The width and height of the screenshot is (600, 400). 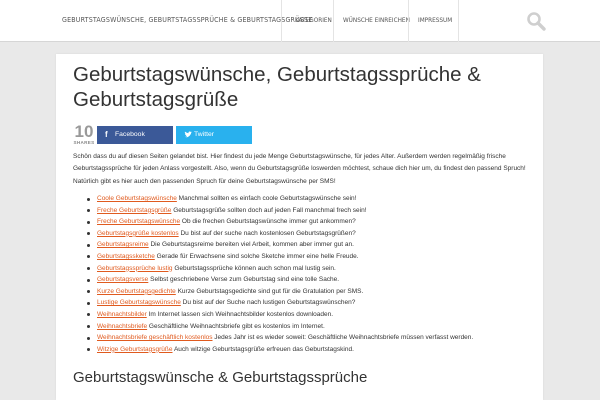 What do you see at coordinates (220, 377) in the screenshot?
I see `section-heading: Geburtstagswünsche & Geburtstagssprüche` at bounding box center [220, 377].